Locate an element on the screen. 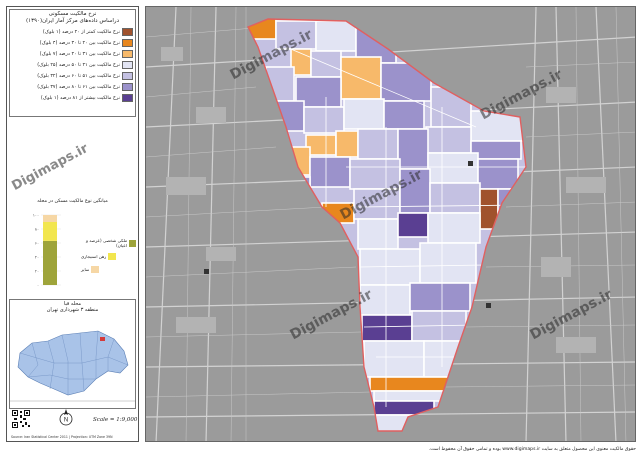 Image resolution: width=643 pixels, height=461 pixels. chart-tick-label: ۴۰ is located at coordinates (37, 256).